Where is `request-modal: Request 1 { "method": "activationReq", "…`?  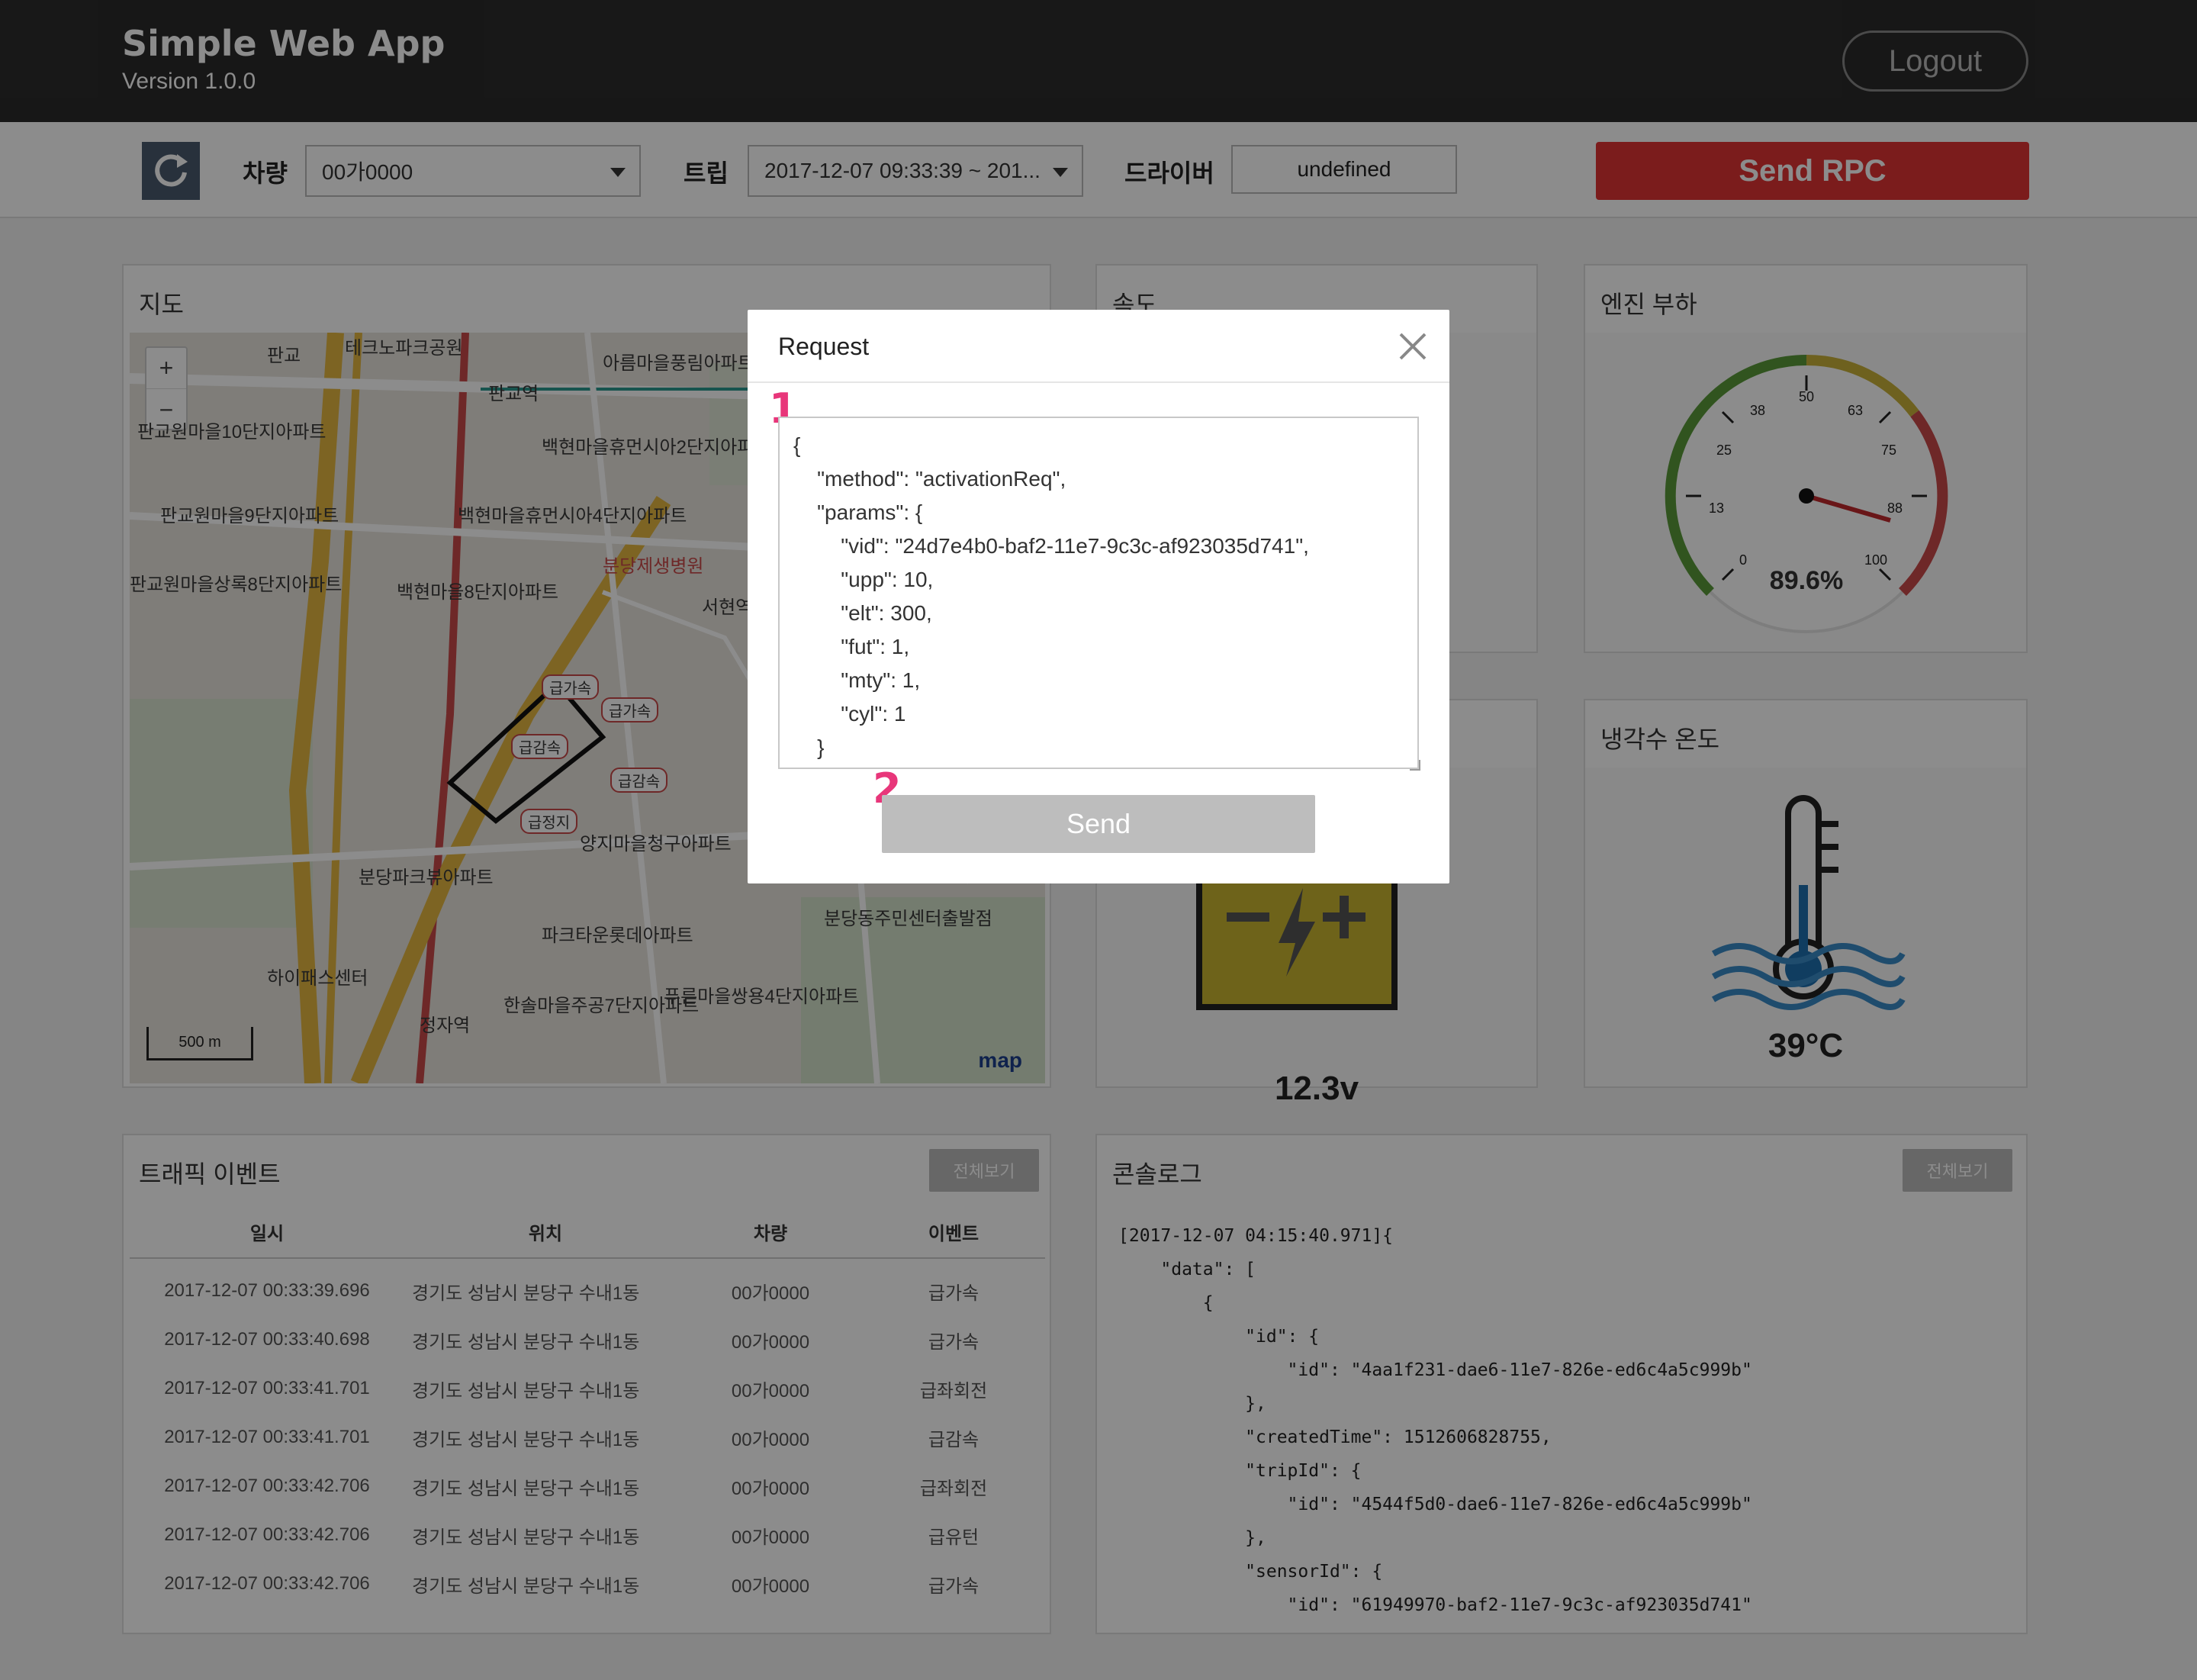
request-modal: Request 1 { "method": "activationReq", "… is located at coordinates (1098, 597).